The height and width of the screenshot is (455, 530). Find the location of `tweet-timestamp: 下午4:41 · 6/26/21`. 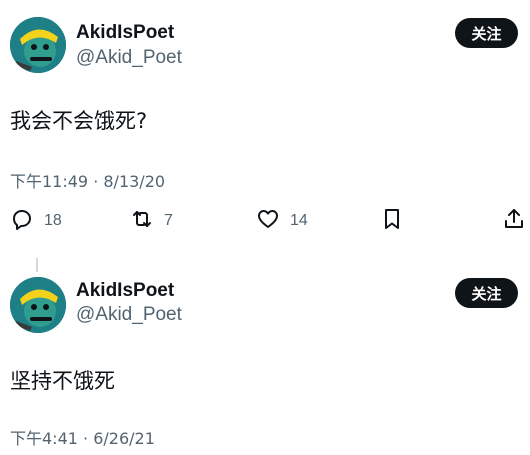

tweet-timestamp: 下午4:41 · 6/26/21 is located at coordinates (82, 437).